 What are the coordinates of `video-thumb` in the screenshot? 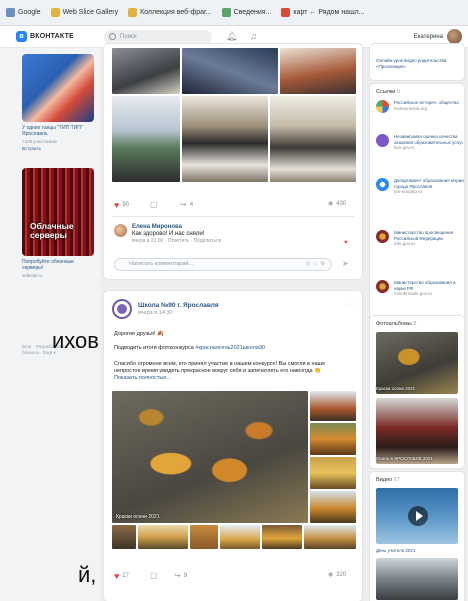 It's located at (417, 579).